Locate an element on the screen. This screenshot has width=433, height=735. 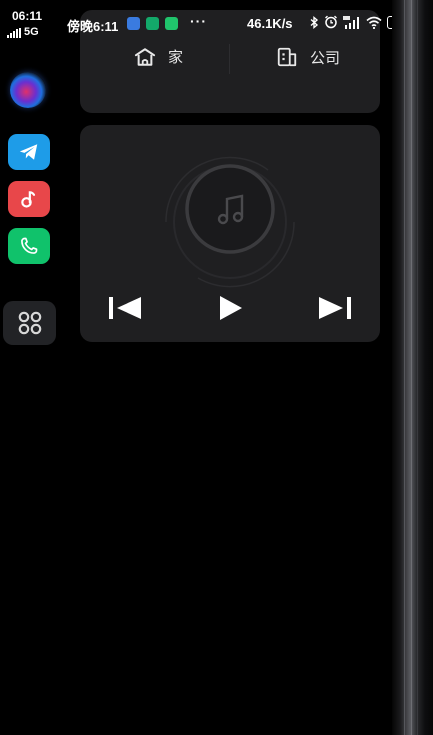
home-icon is located at coordinates (145, 56).